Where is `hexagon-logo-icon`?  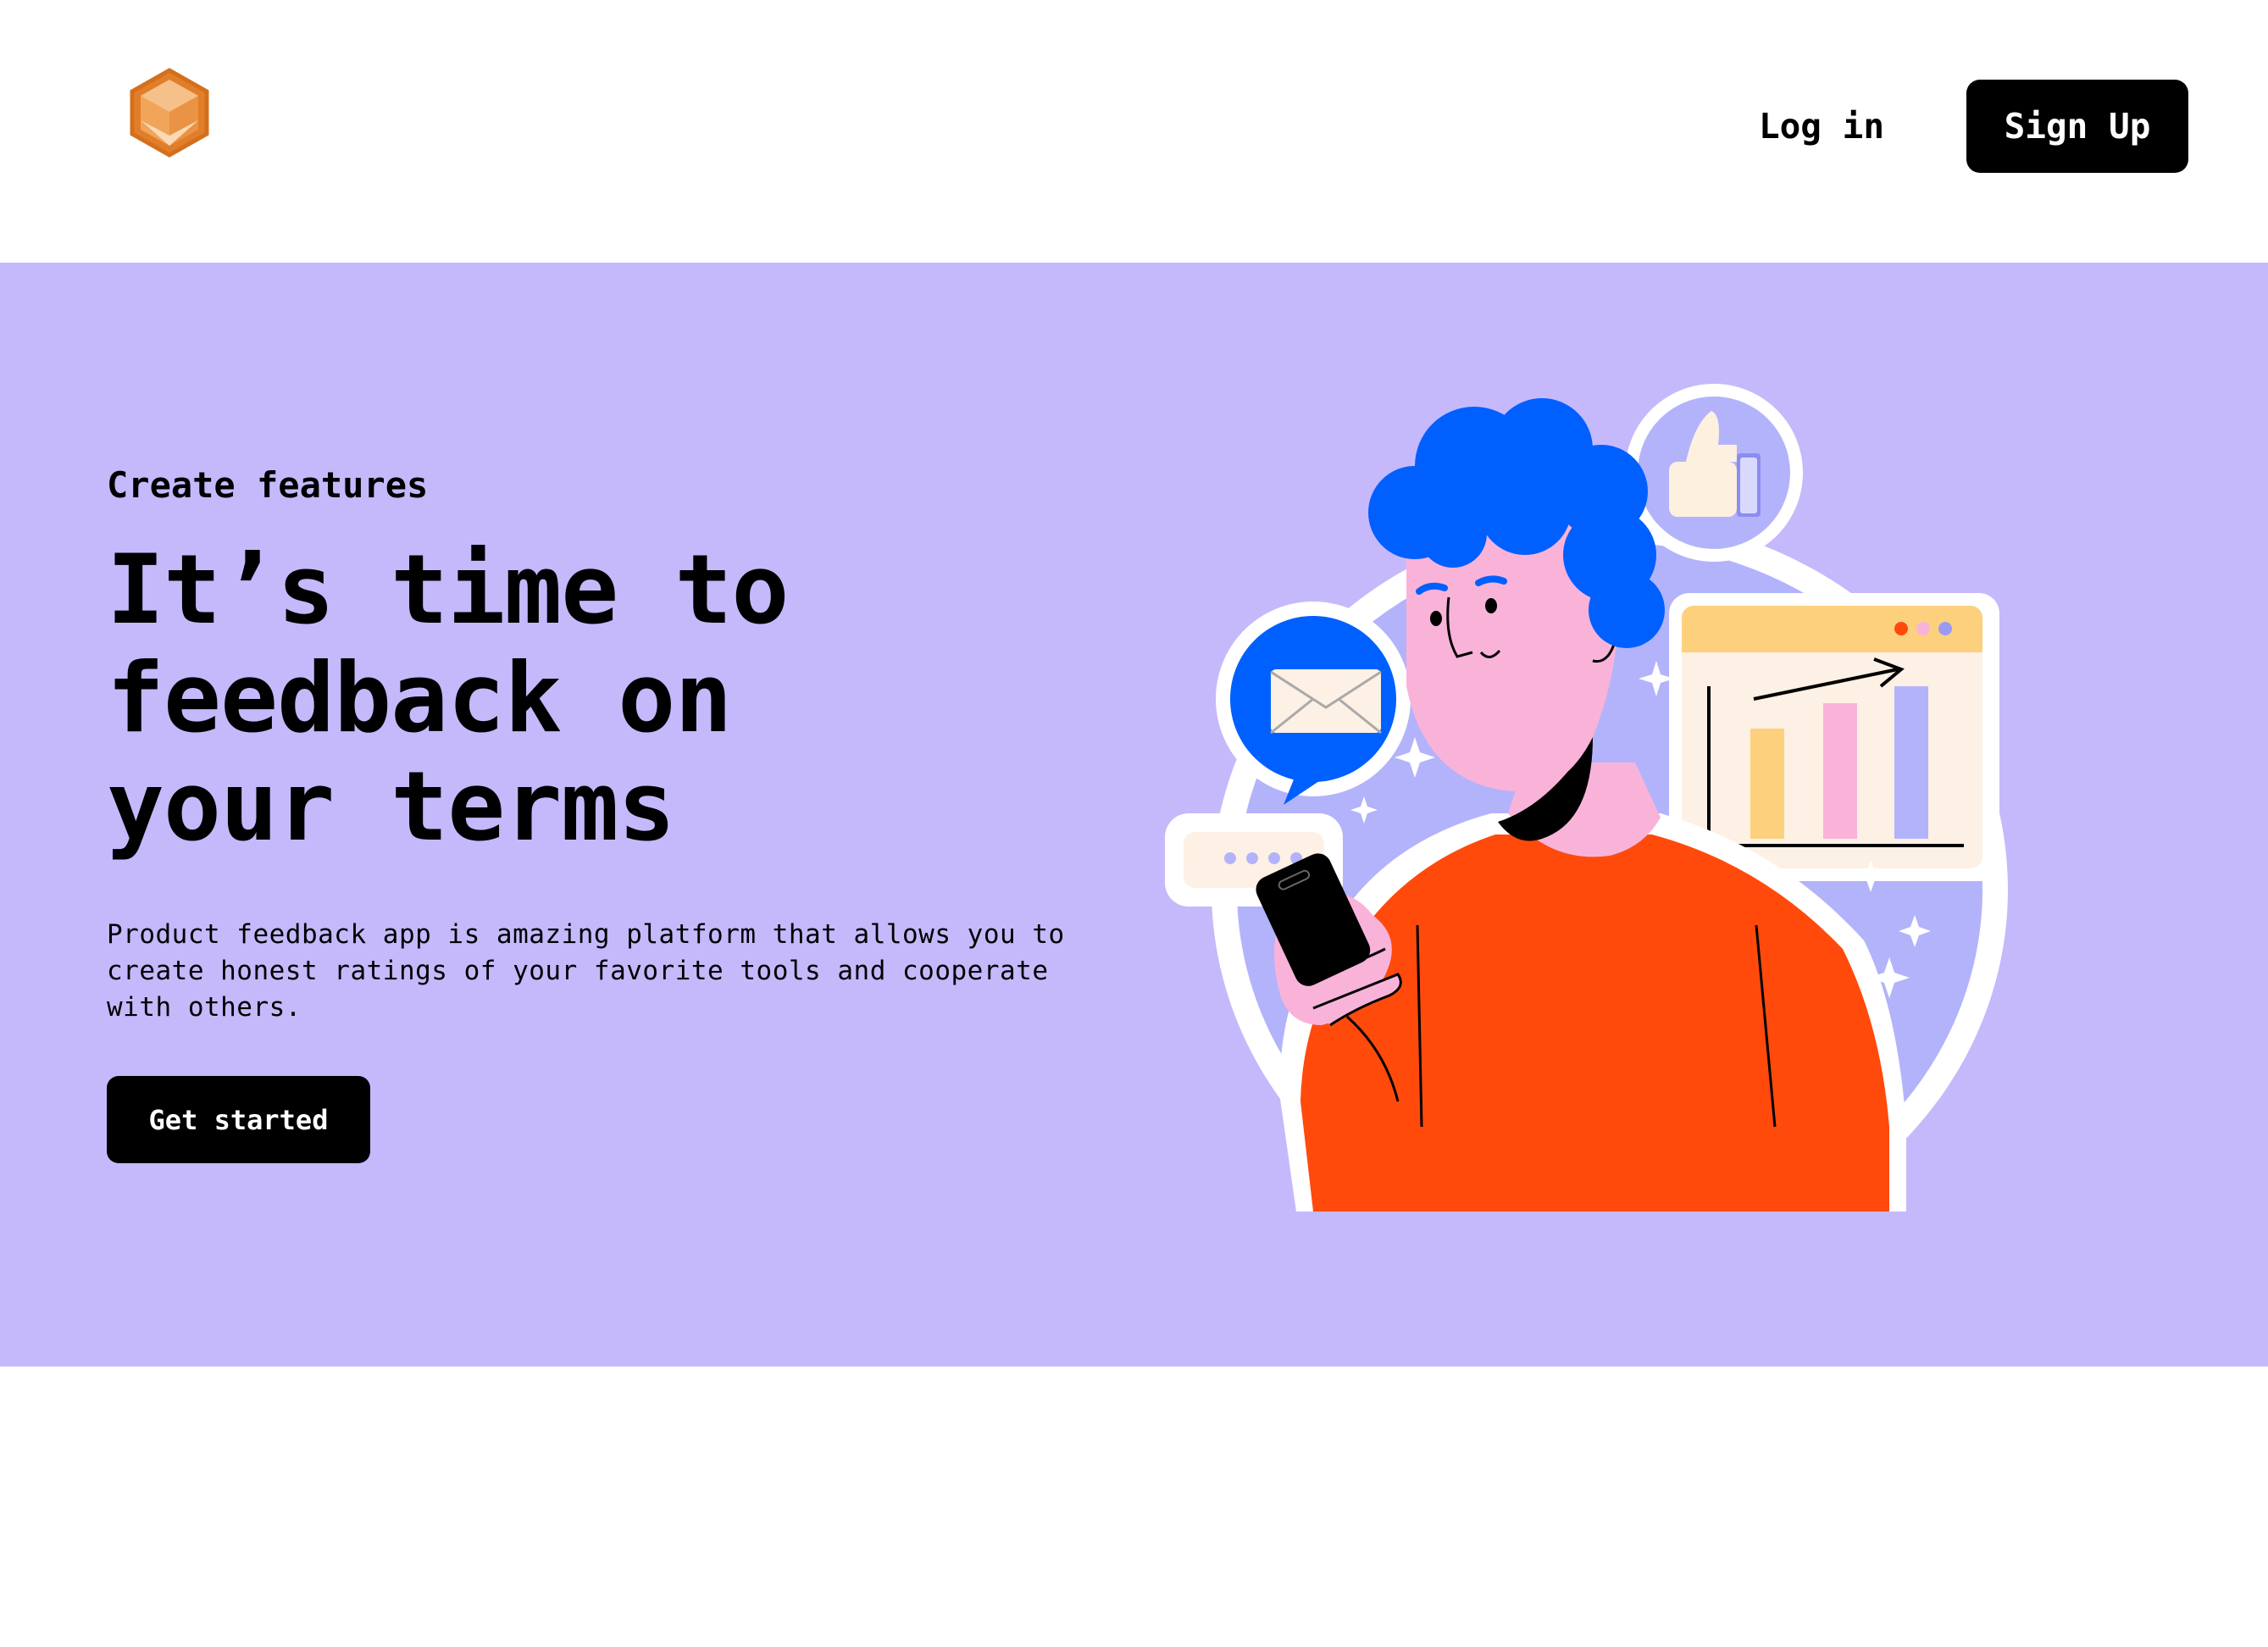
hexagon-logo-icon is located at coordinates (169, 113).